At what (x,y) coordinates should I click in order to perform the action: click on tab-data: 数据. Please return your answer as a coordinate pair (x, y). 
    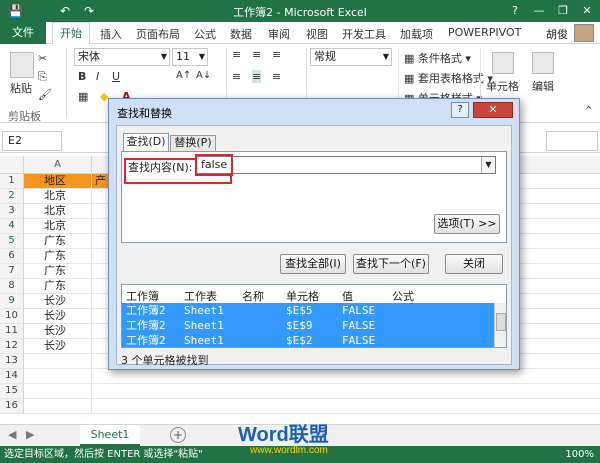
    Looking at the image, I should click on (241, 34).